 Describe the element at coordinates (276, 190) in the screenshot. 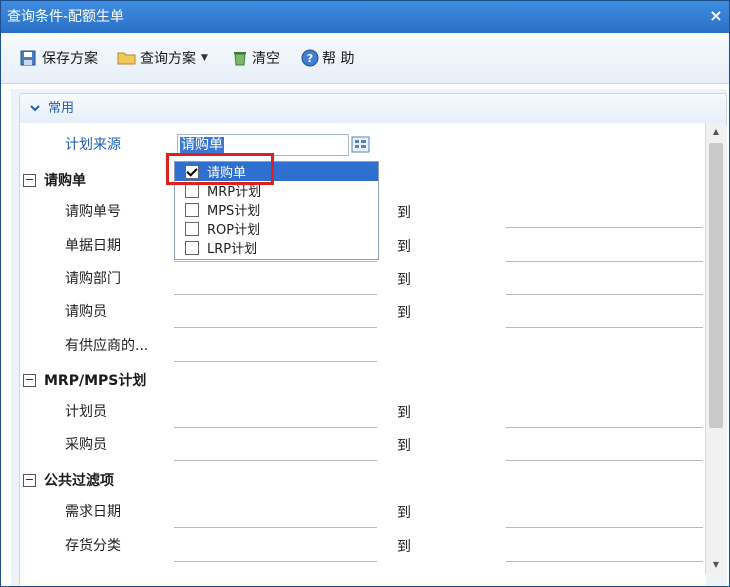

I see `option-mrp: MRP计划` at that location.